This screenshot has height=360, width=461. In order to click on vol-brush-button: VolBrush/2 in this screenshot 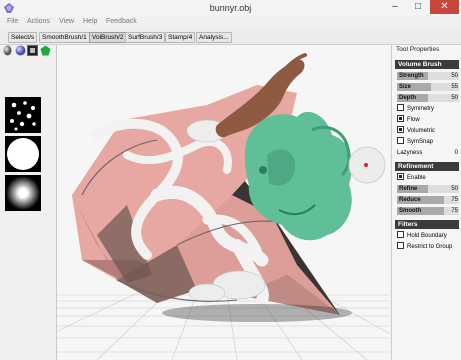, I will do `click(108, 37)`.